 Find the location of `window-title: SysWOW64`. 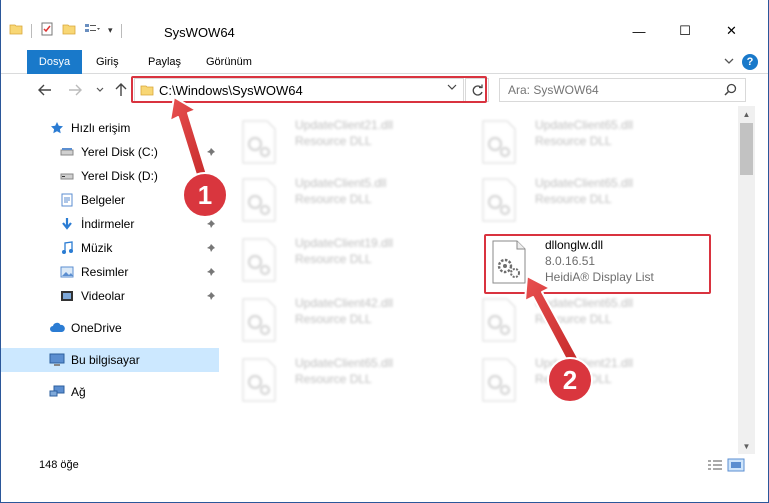

window-title: SysWOW64 is located at coordinates (199, 32).